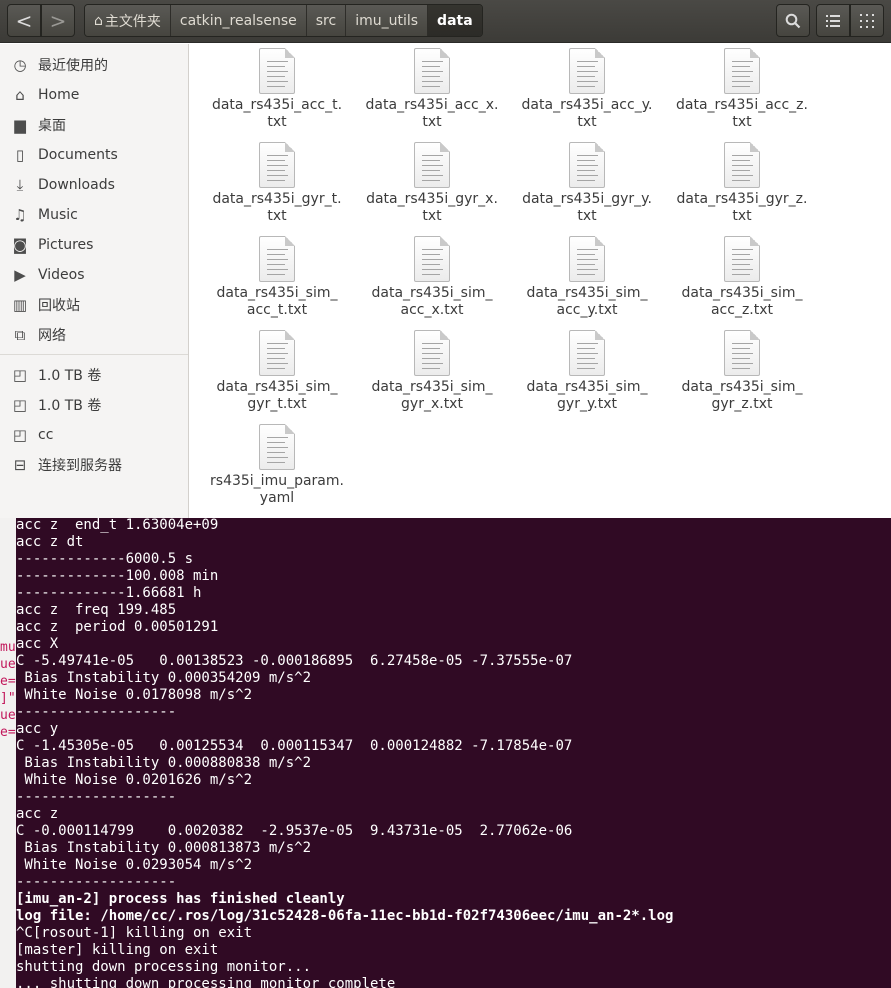 The image size is (891, 988). Describe the element at coordinates (20, 65) in the screenshot. I see `clock-icon: ◷` at that location.